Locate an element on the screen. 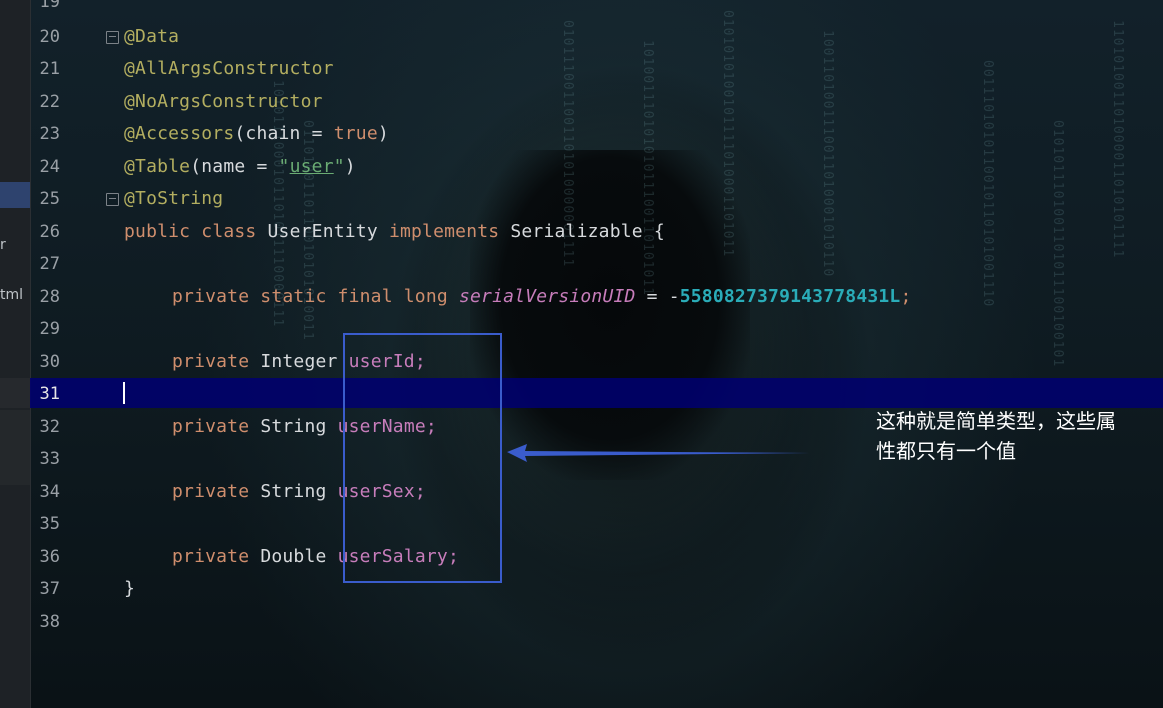  line-number: 20 is located at coordinates (45, 37).